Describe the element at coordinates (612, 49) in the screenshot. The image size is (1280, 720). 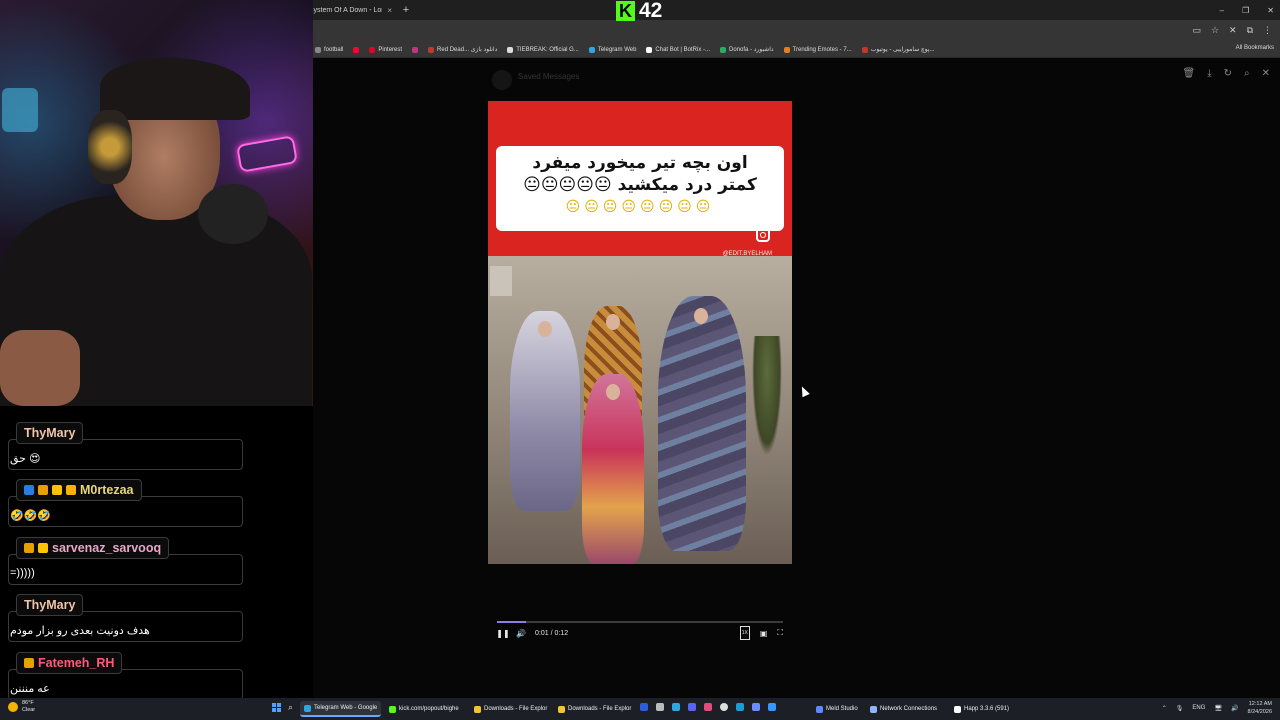
I see `bookmark-item: Telegram Web` at that location.